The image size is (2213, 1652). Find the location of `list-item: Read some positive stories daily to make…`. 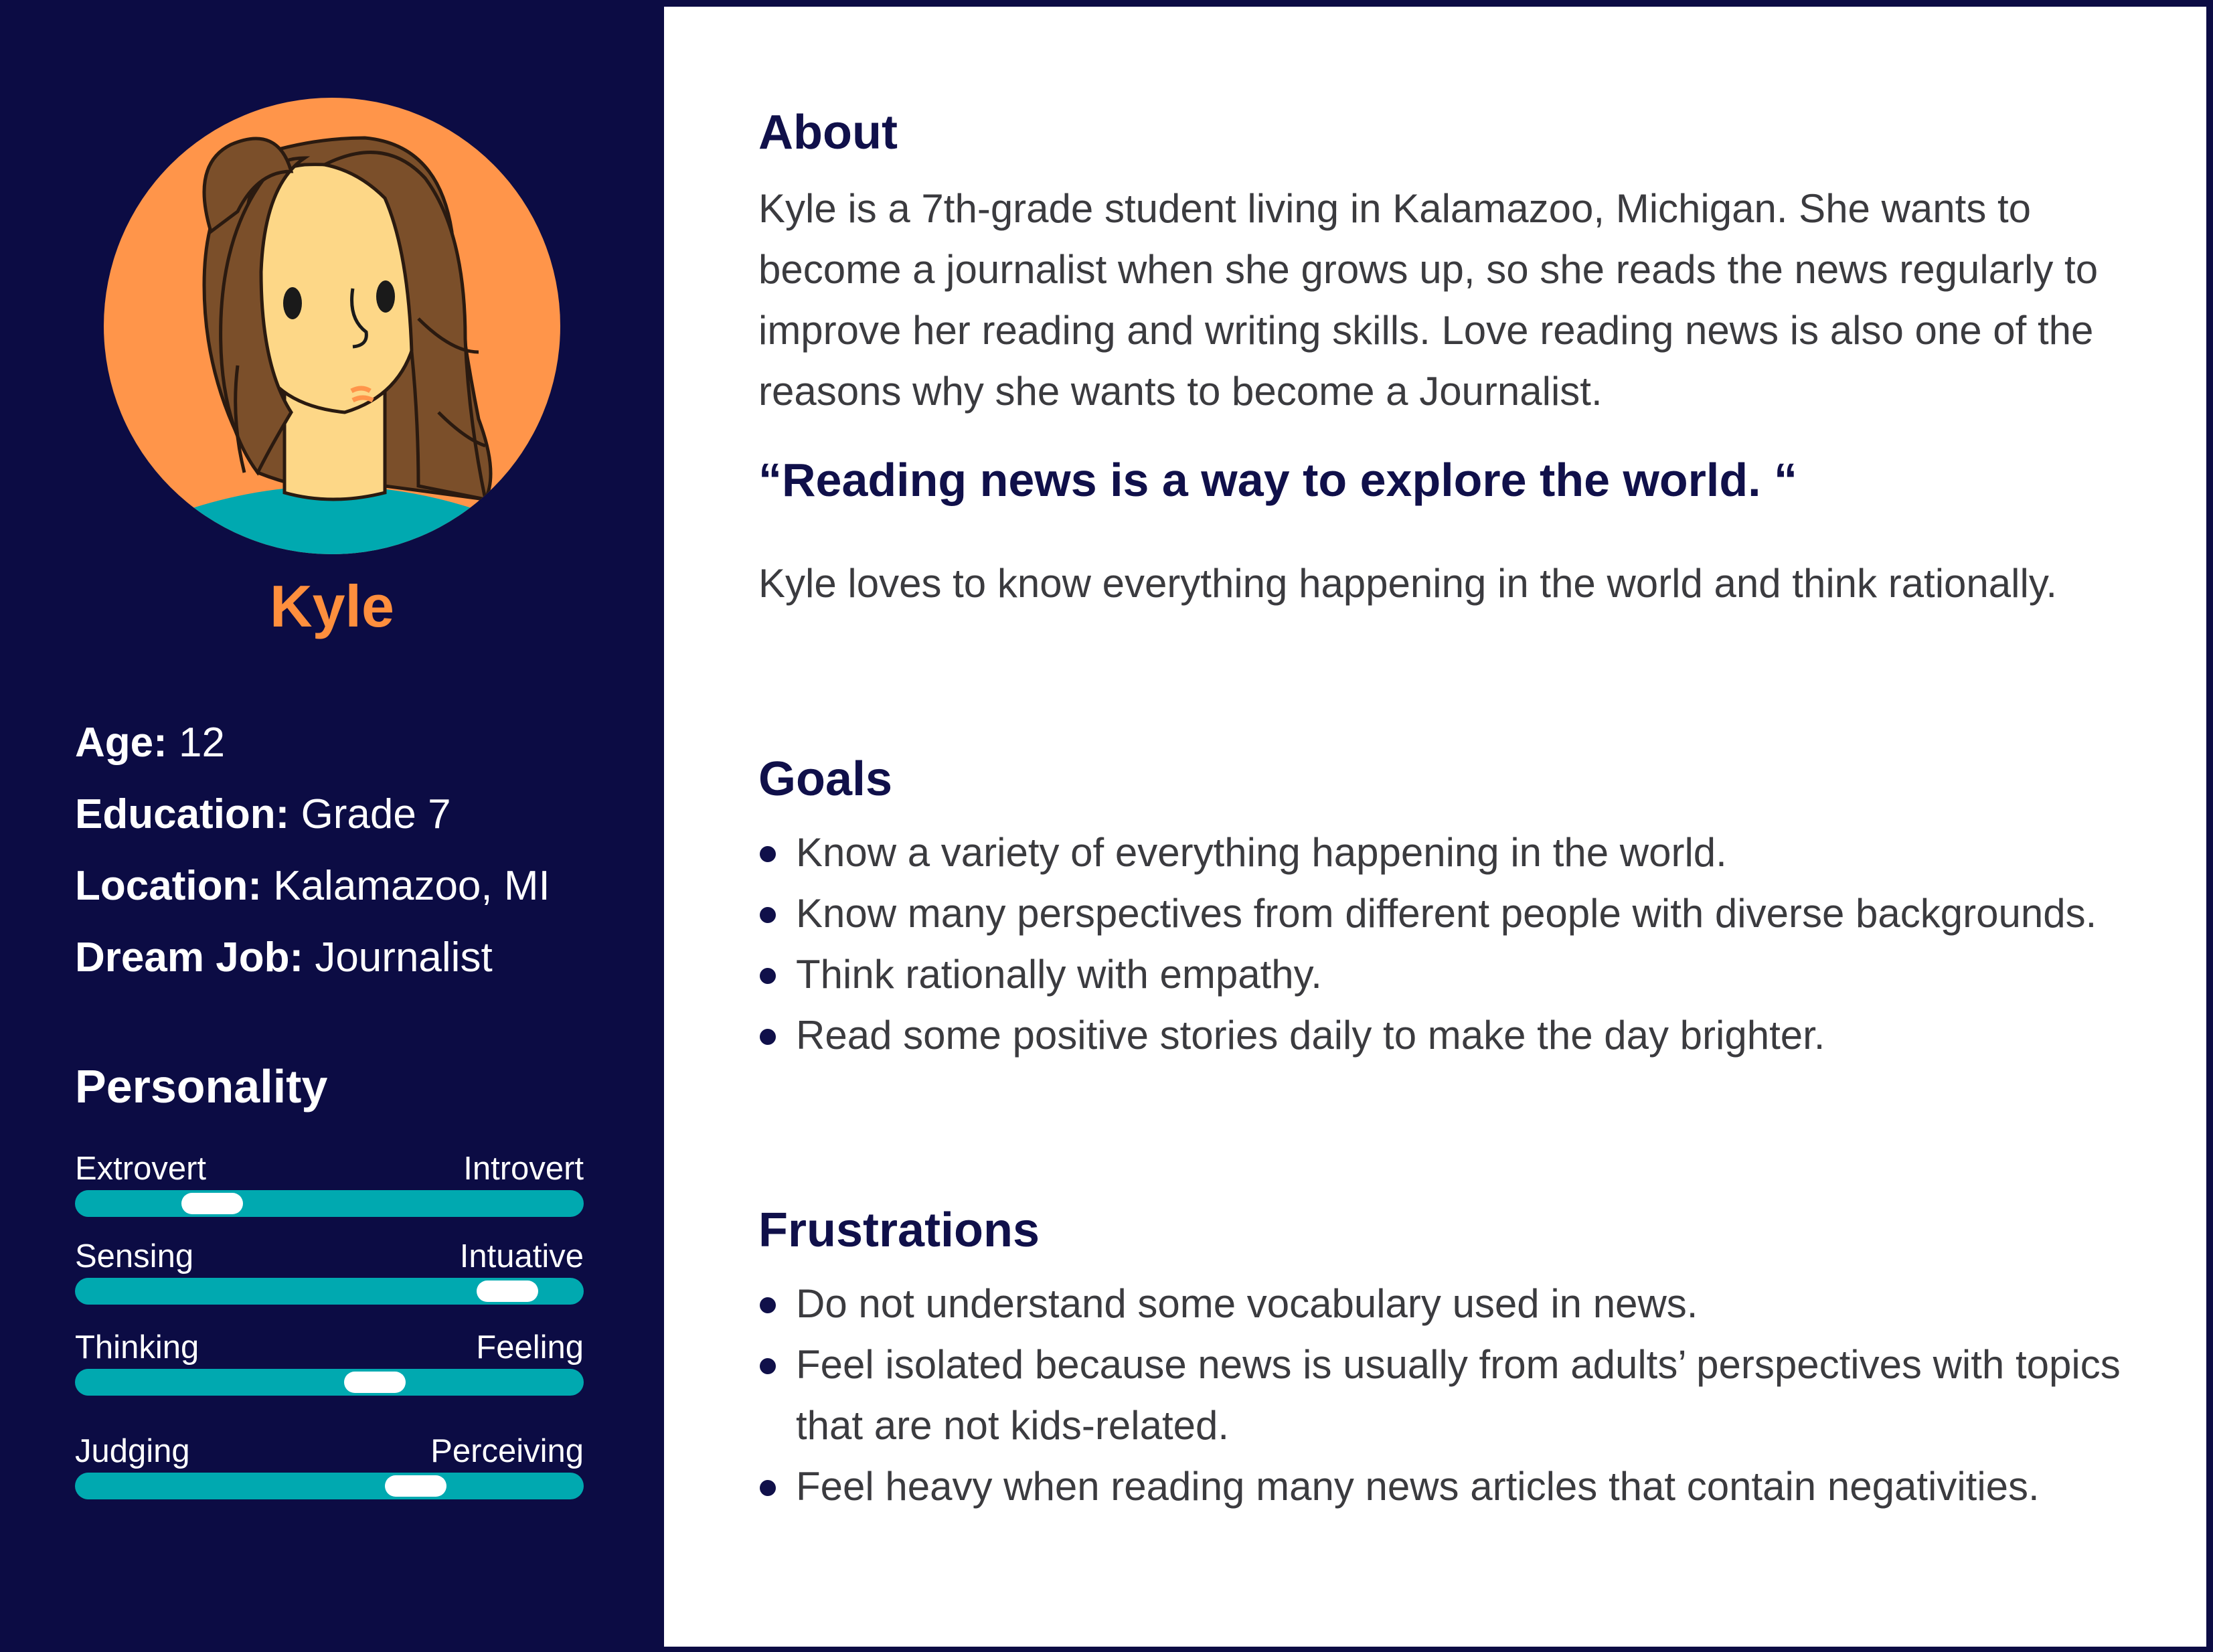

list-item: Read some positive stories daily to make… is located at coordinates (1458, 1035).